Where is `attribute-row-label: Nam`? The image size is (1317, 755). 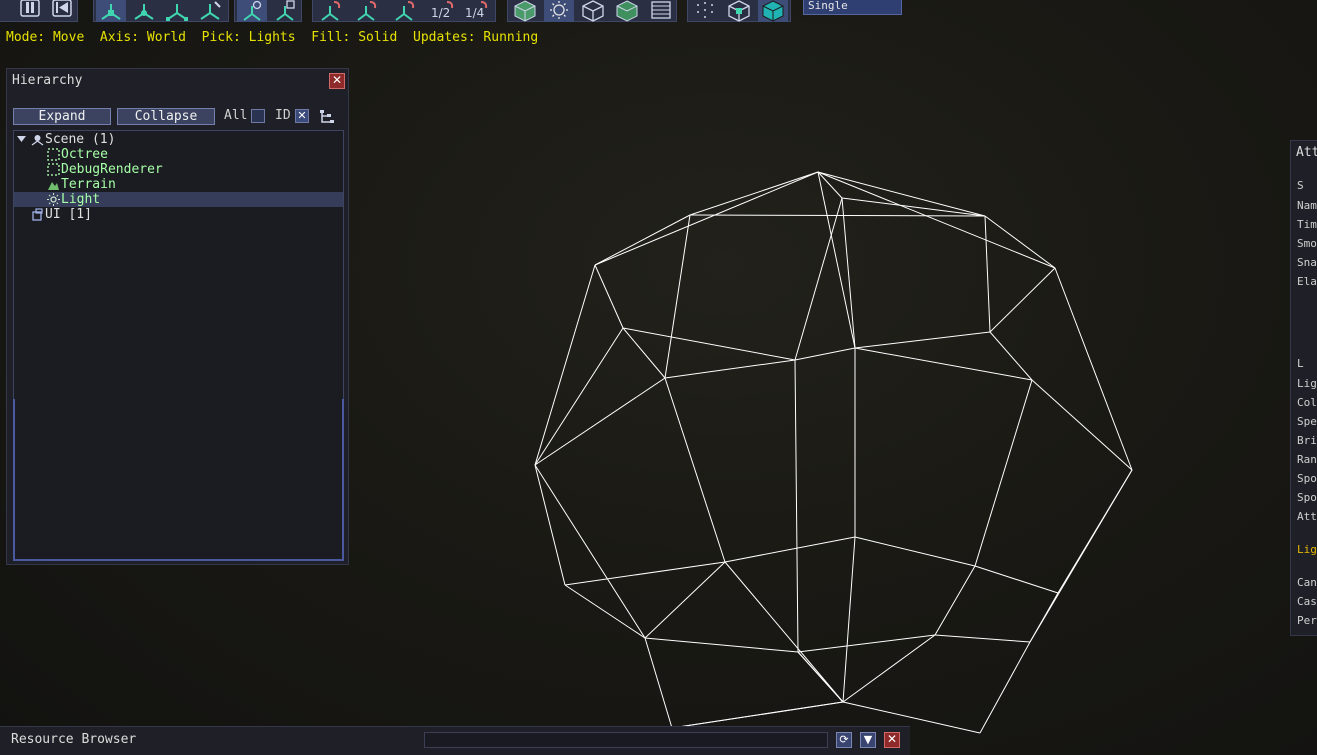 attribute-row-label: Nam is located at coordinates (1307, 205).